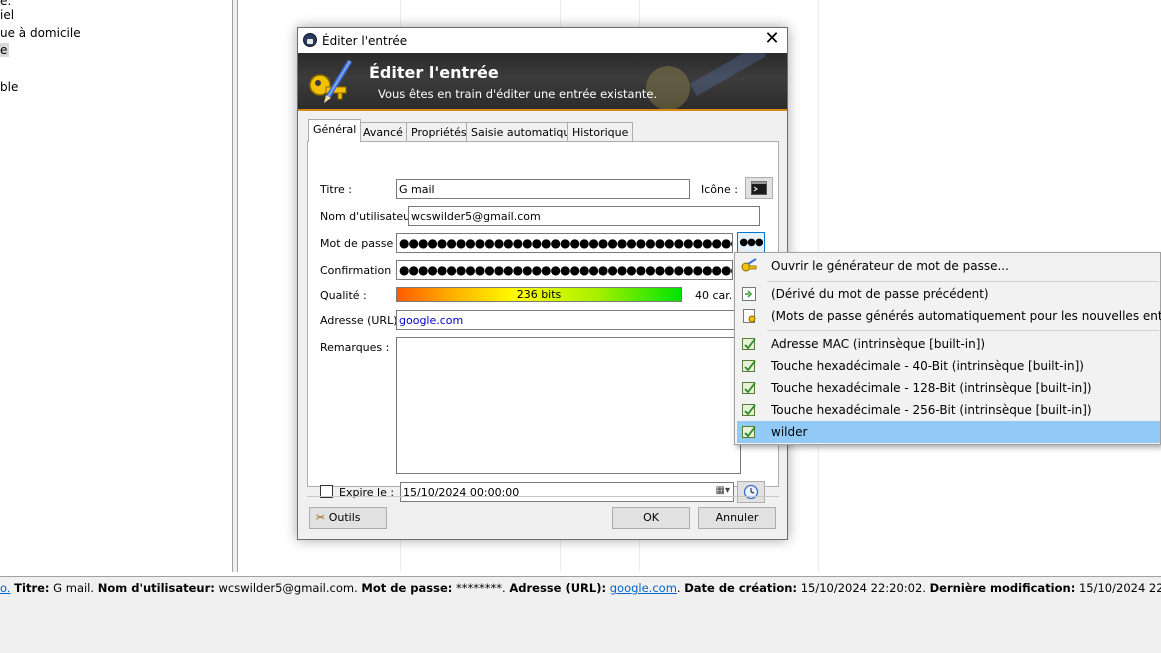 The image size is (1161, 653). What do you see at coordinates (461, 492) in the screenshot?
I see `expire-date-value: 15/10/2024 00:00:00` at bounding box center [461, 492].